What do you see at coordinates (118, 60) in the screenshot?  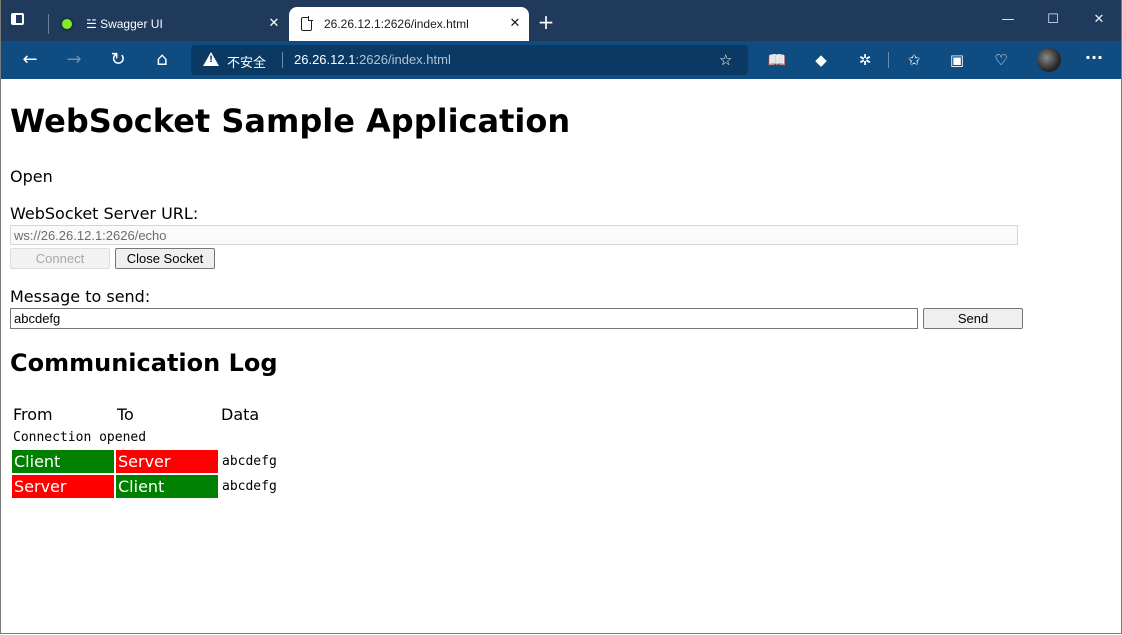 I see `refresh-button: ↻` at bounding box center [118, 60].